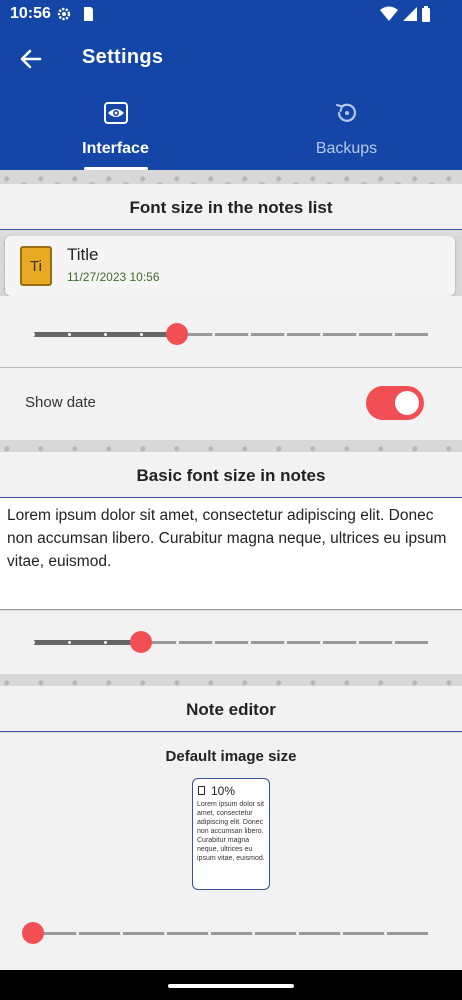  What do you see at coordinates (87, 642) in the screenshot?
I see `slider-active-track` at bounding box center [87, 642].